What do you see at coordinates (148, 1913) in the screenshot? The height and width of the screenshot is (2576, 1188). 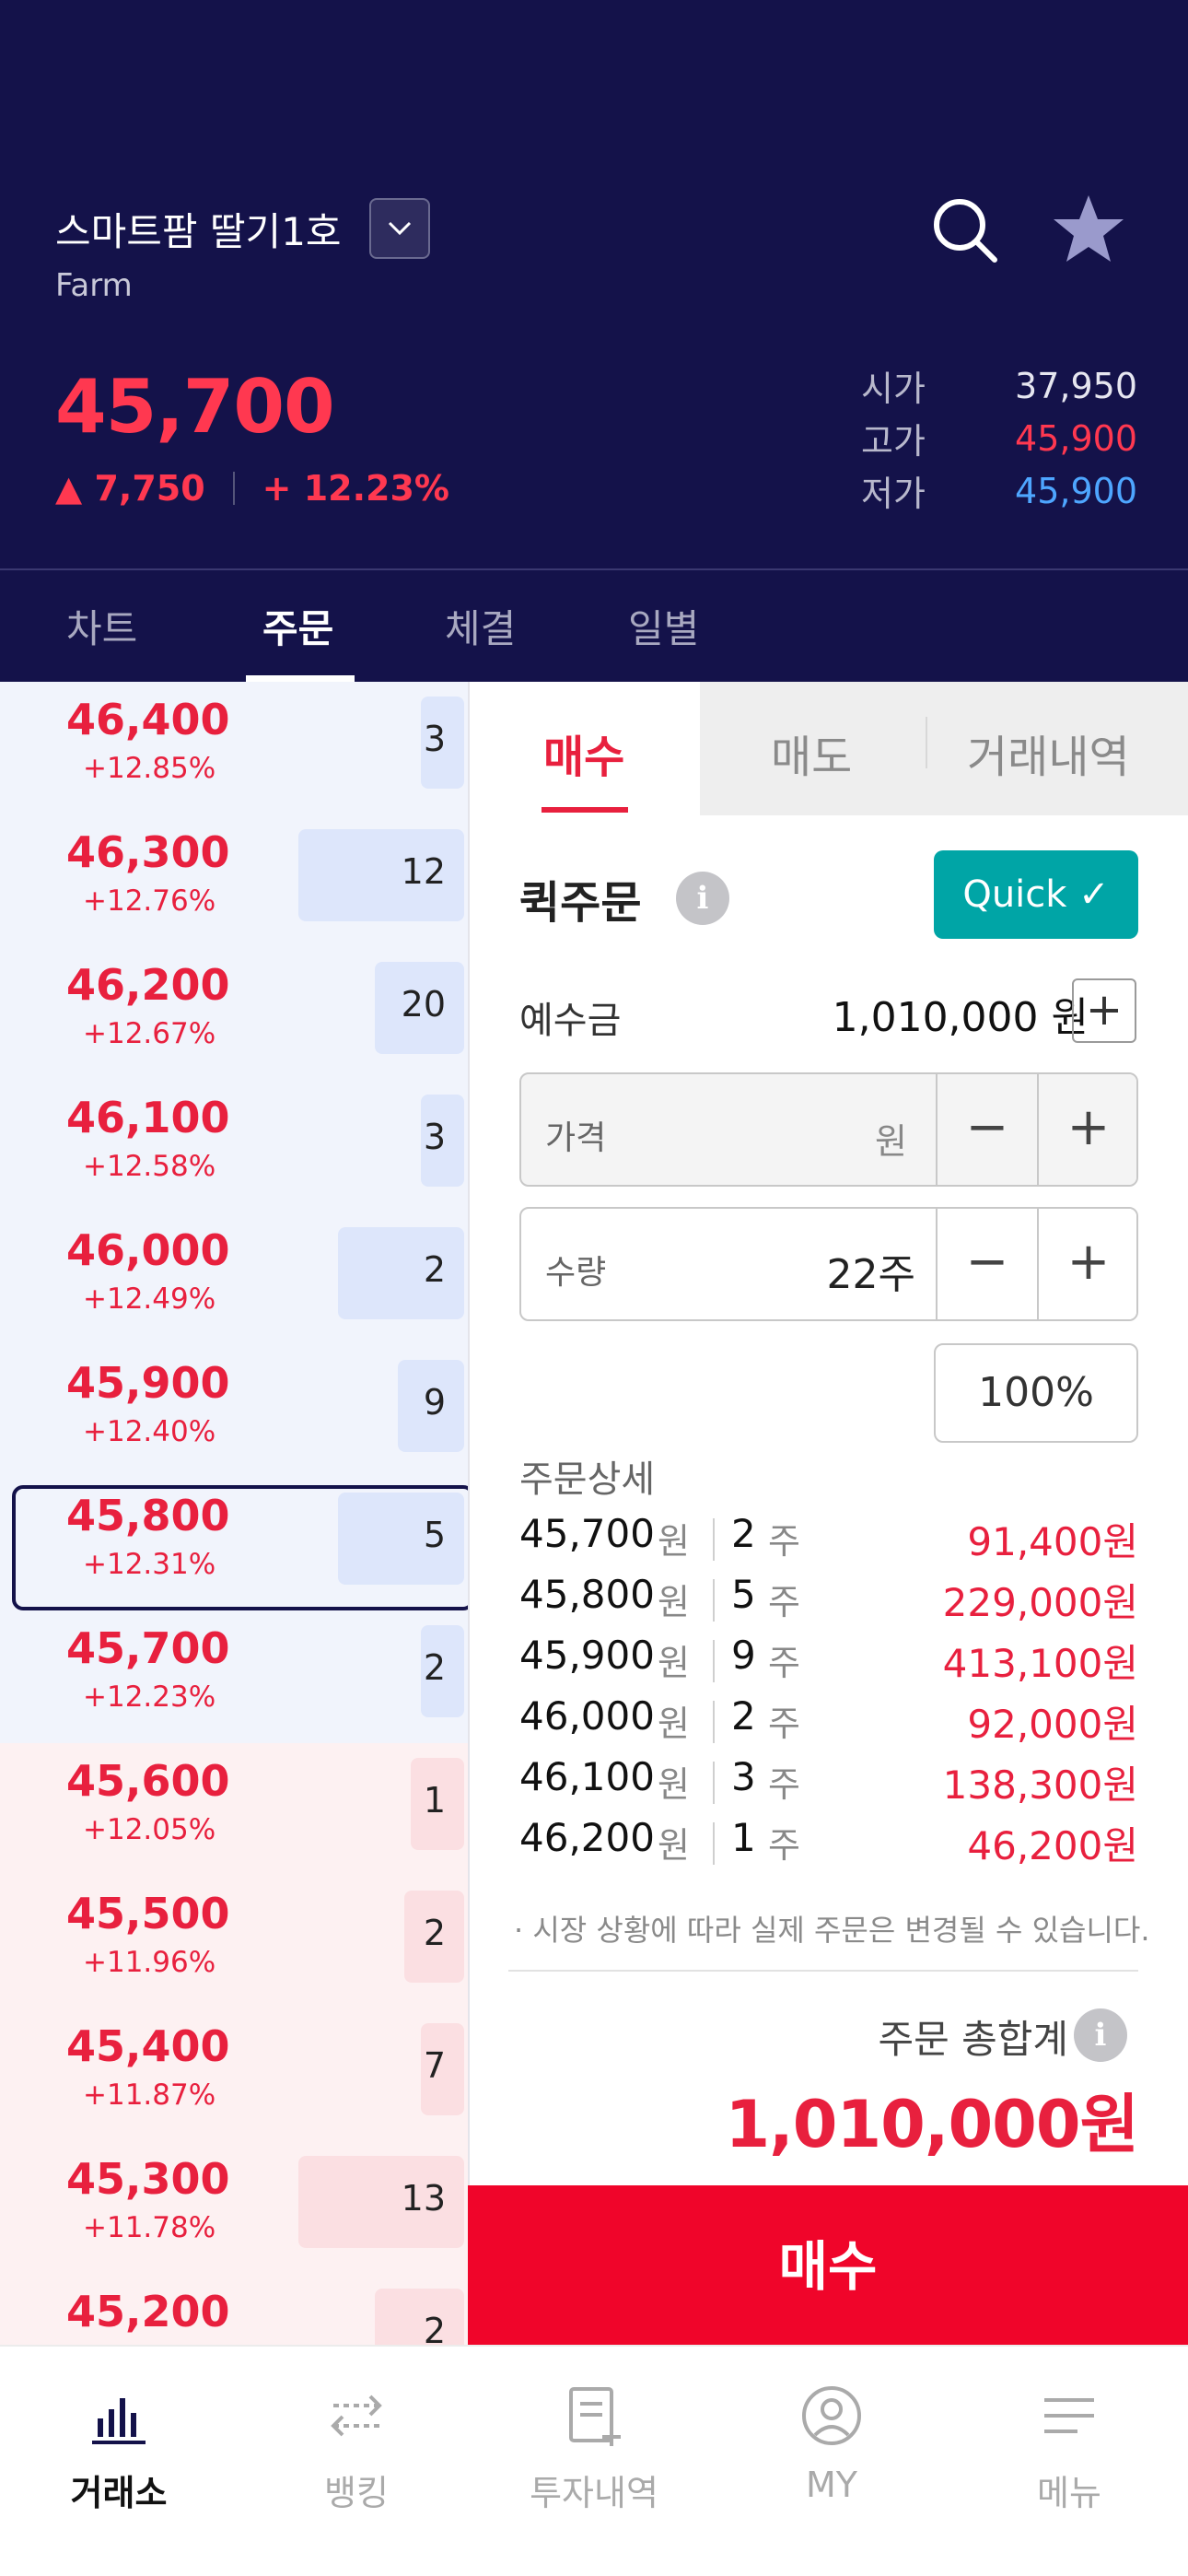 I see `book-price: 45,500` at bounding box center [148, 1913].